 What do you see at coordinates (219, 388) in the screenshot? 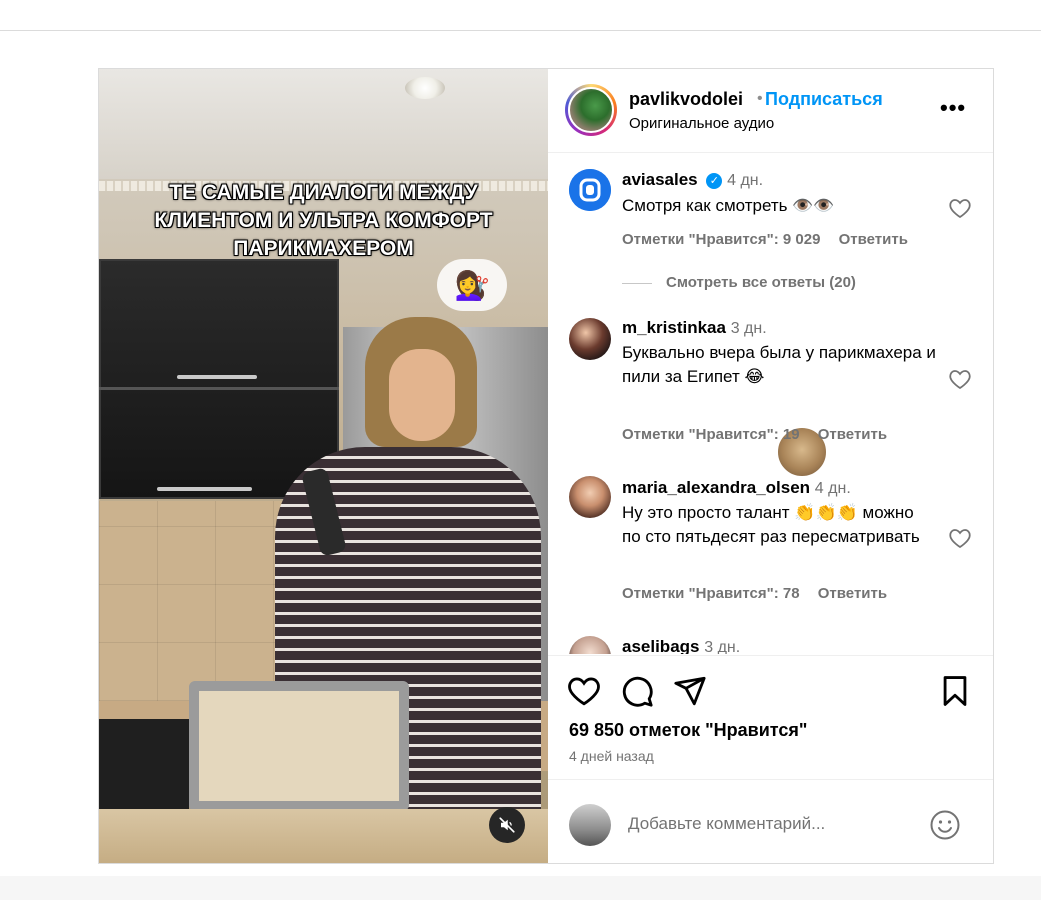
I see `video-cabinet-shelf` at bounding box center [219, 388].